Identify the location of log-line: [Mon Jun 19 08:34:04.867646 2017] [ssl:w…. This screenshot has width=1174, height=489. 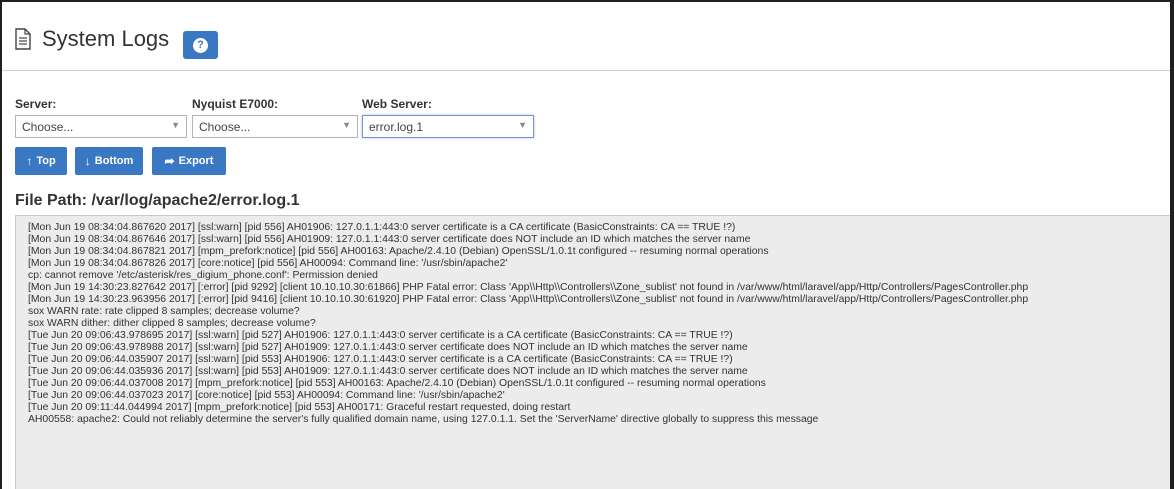
(389, 239).